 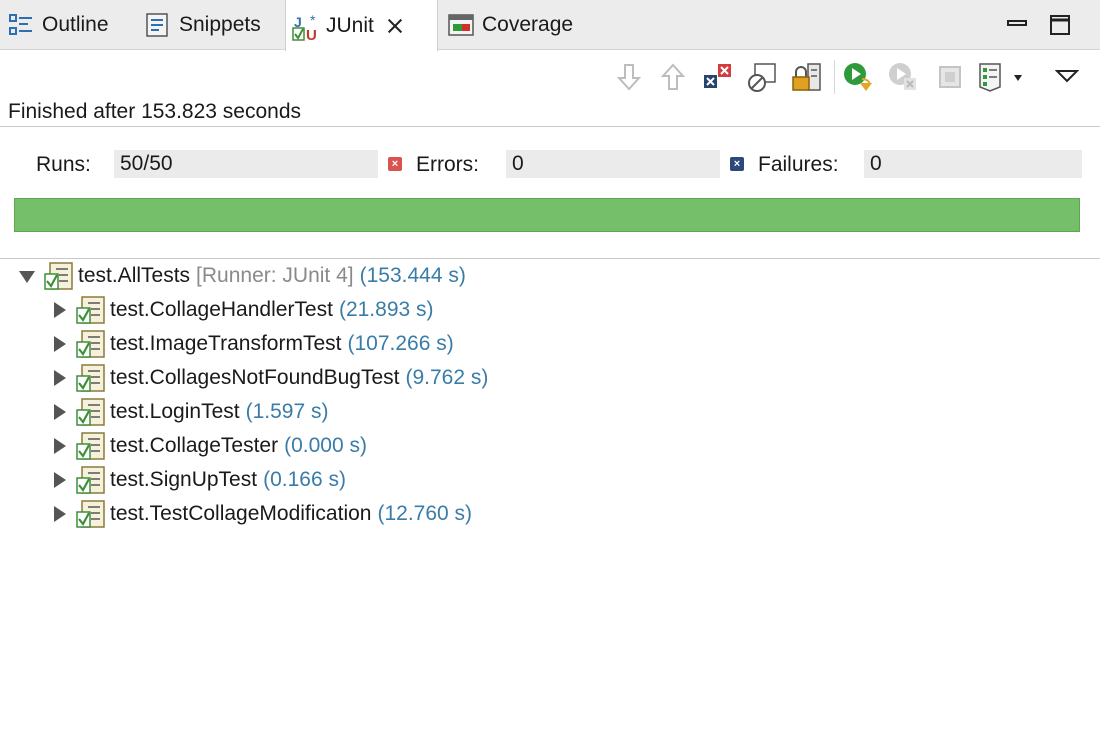 I want to click on test-class-name: test.SignUpTest, so click(x=184, y=479).